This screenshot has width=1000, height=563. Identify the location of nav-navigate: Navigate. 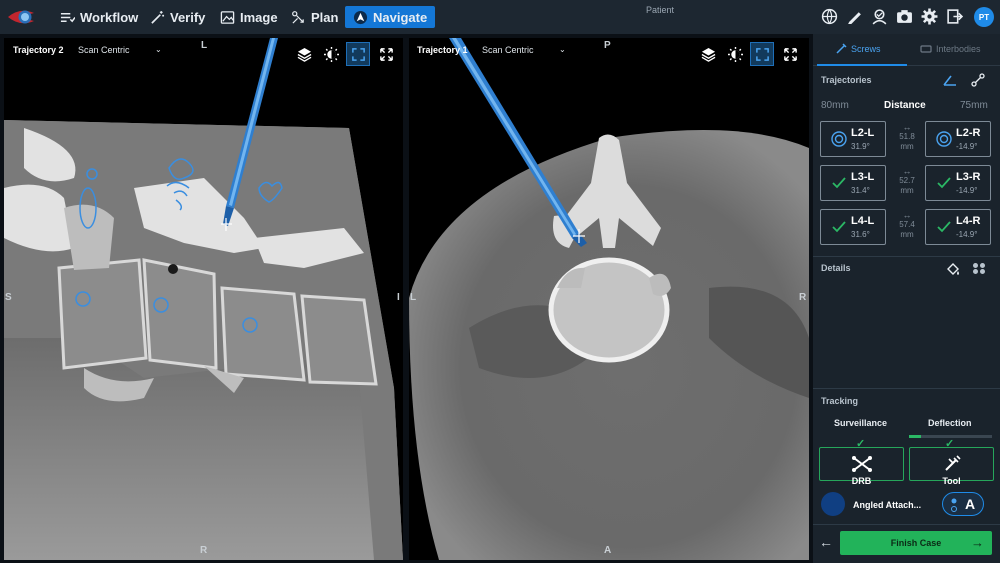
(390, 17).